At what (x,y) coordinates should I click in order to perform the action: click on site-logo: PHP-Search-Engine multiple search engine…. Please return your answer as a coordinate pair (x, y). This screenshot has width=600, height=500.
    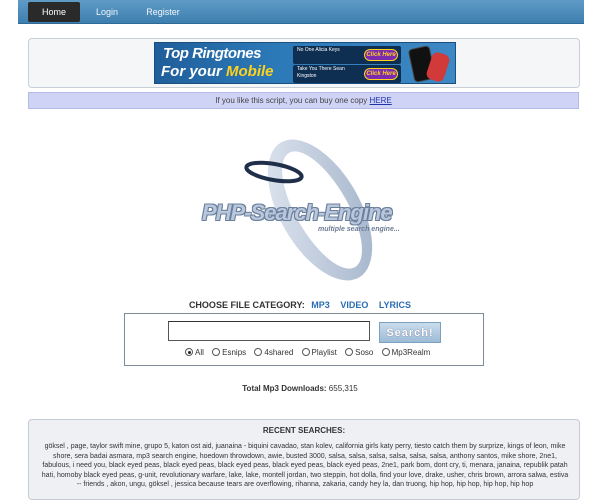
    Looking at the image, I should click on (310, 210).